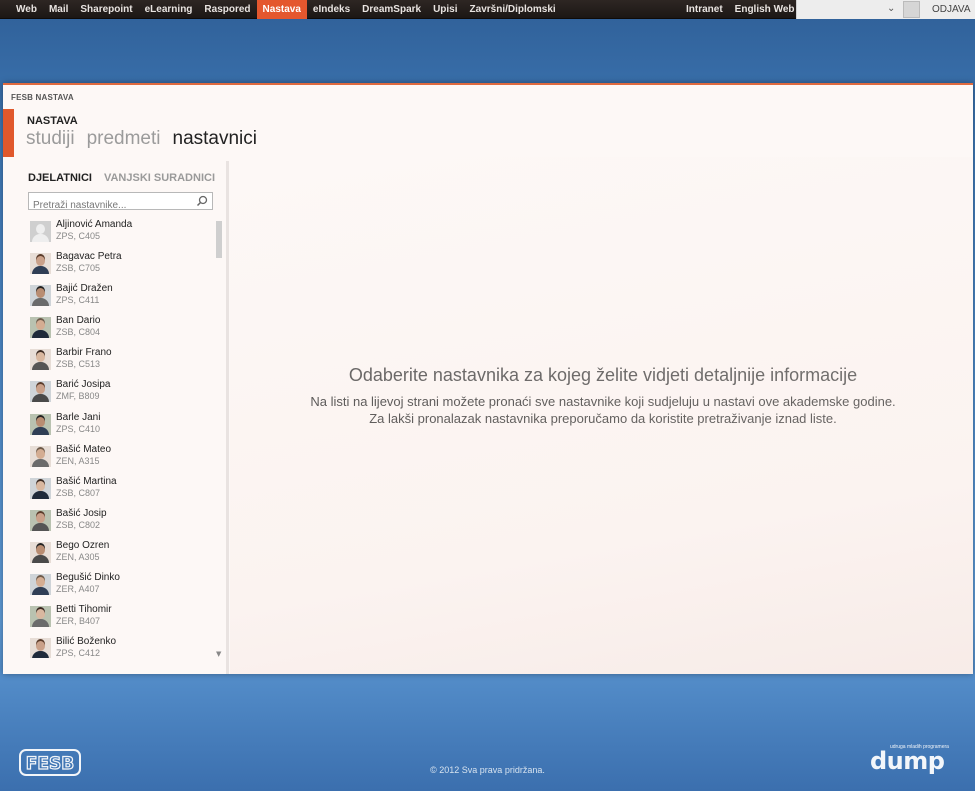 This screenshot has width=975, height=791. What do you see at coordinates (911, 9) in the screenshot?
I see `user-avatar` at bounding box center [911, 9].